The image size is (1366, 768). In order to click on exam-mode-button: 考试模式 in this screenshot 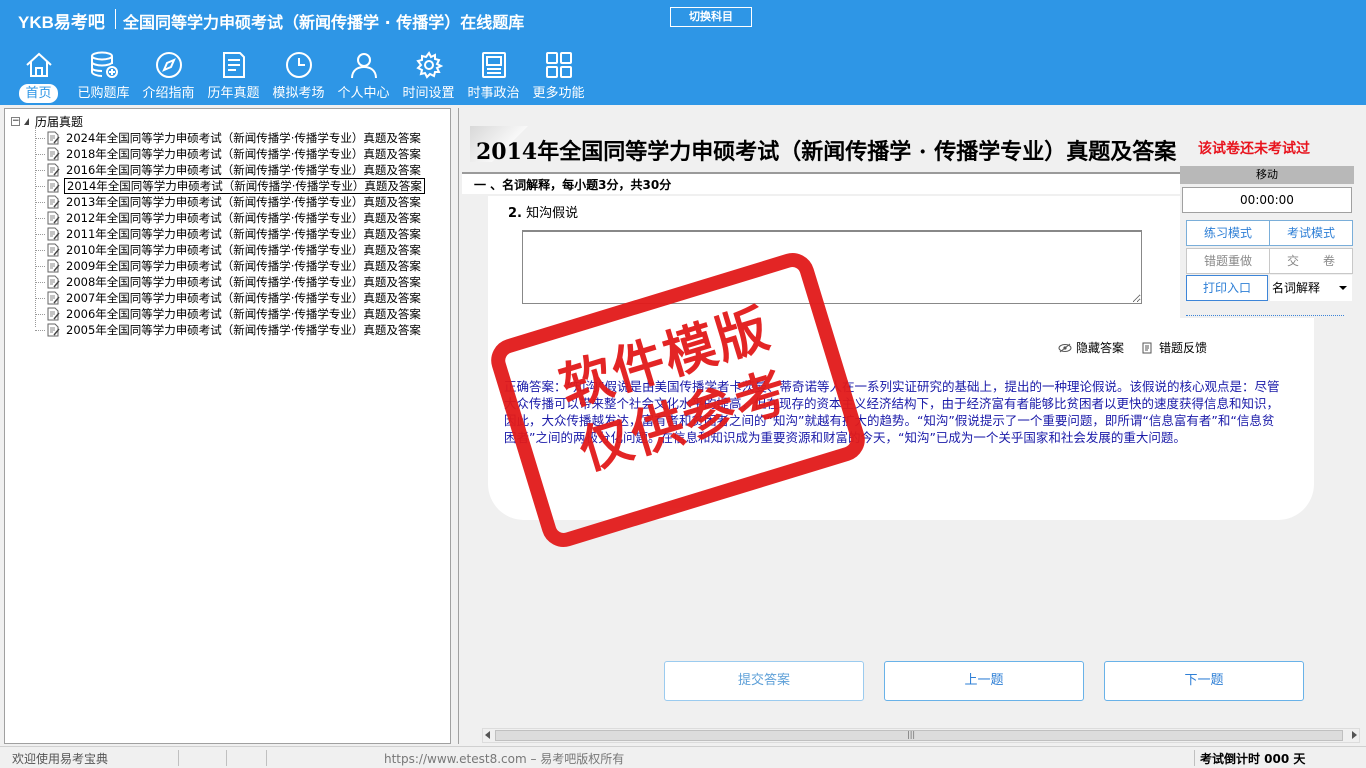, I will do `click(1311, 233)`.